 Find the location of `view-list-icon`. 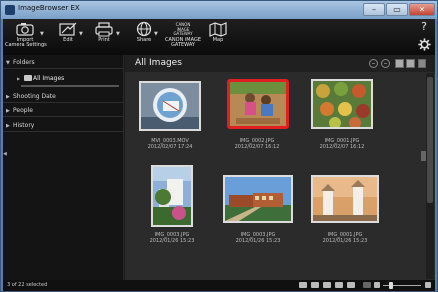

view-list-icon is located at coordinates (327, 285).